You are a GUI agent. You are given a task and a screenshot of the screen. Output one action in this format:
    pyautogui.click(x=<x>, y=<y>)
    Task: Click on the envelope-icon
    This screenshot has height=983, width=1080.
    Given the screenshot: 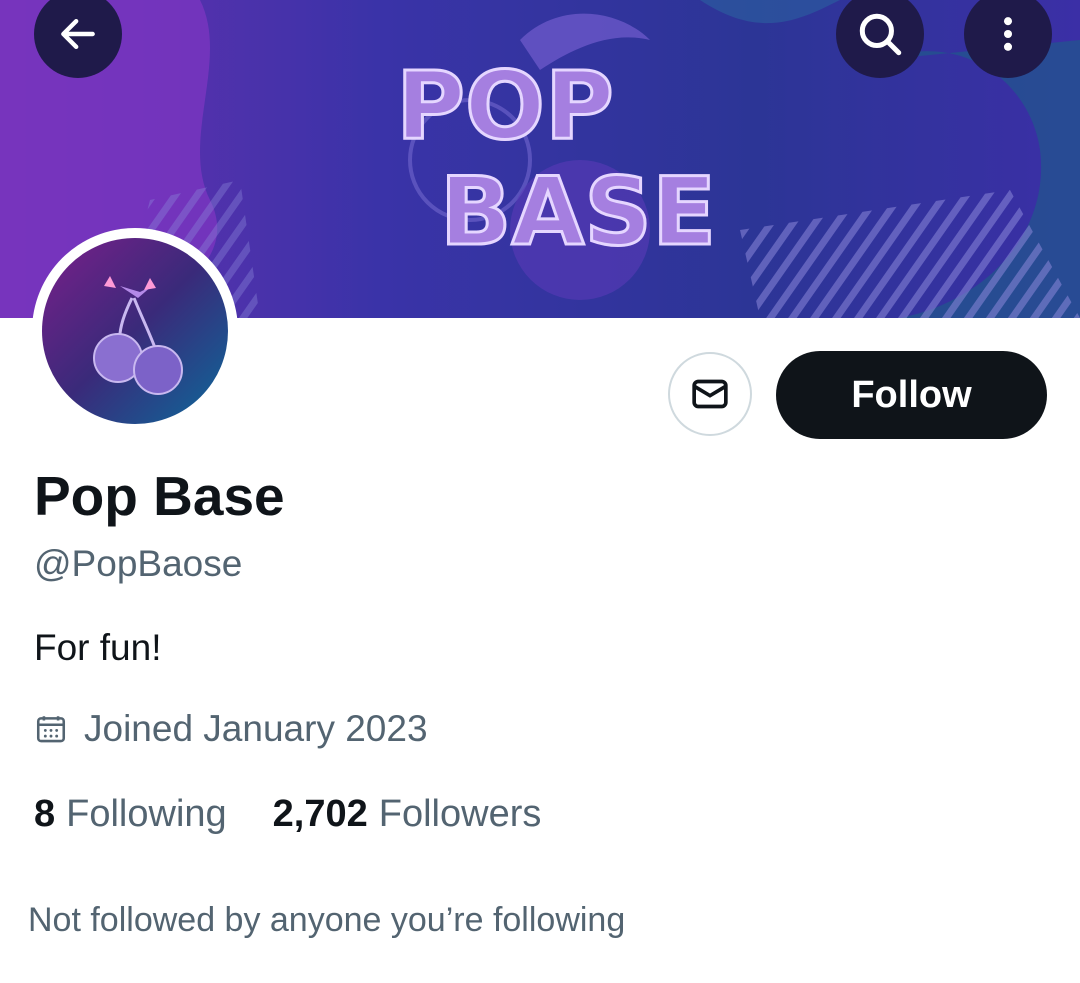 What is the action you would take?
    pyautogui.click(x=710, y=394)
    